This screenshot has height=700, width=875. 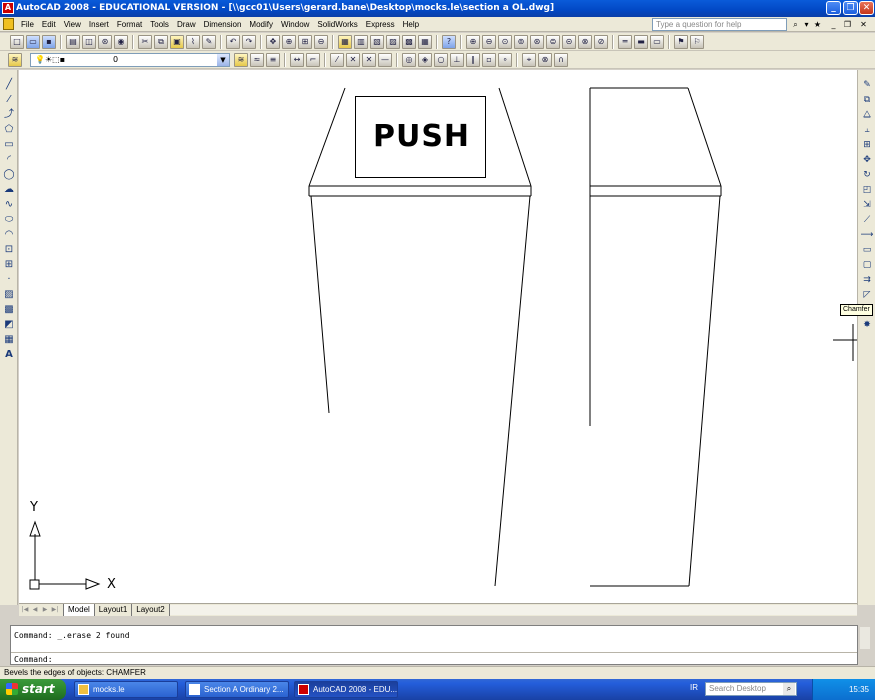 What do you see at coordinates (569, 42) in the screenshot?
I see `zoom-object-icon: ⊝` at bounding box center [569, 42].